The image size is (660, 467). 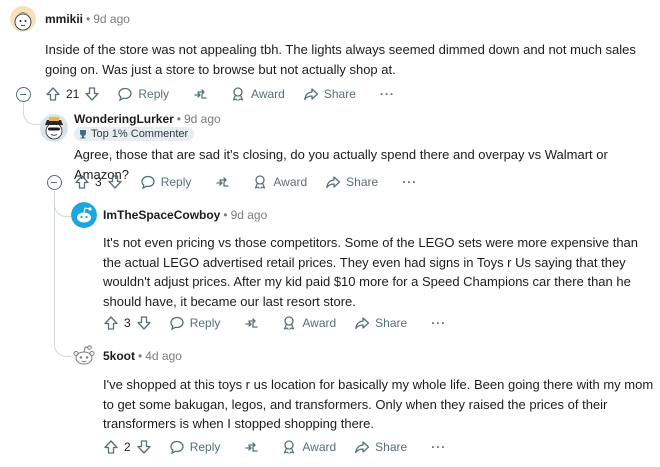 I want to click on author-name: ImTheSpaceCowboy, so click(x=161, y=215).